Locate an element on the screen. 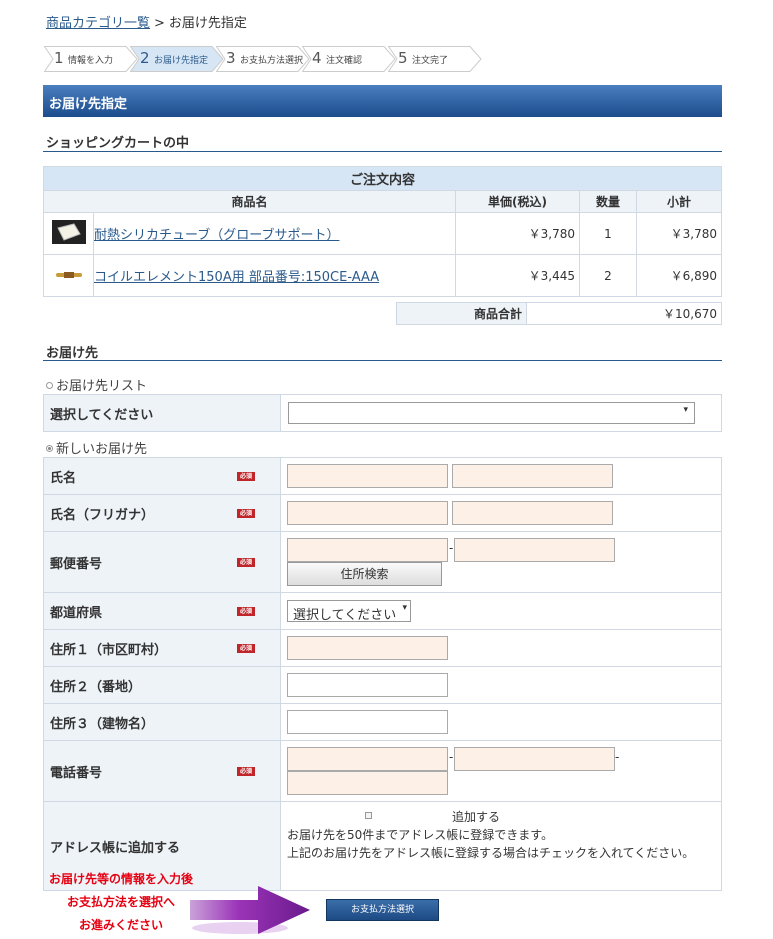  first-name-input is located at coordinates (532, 476).